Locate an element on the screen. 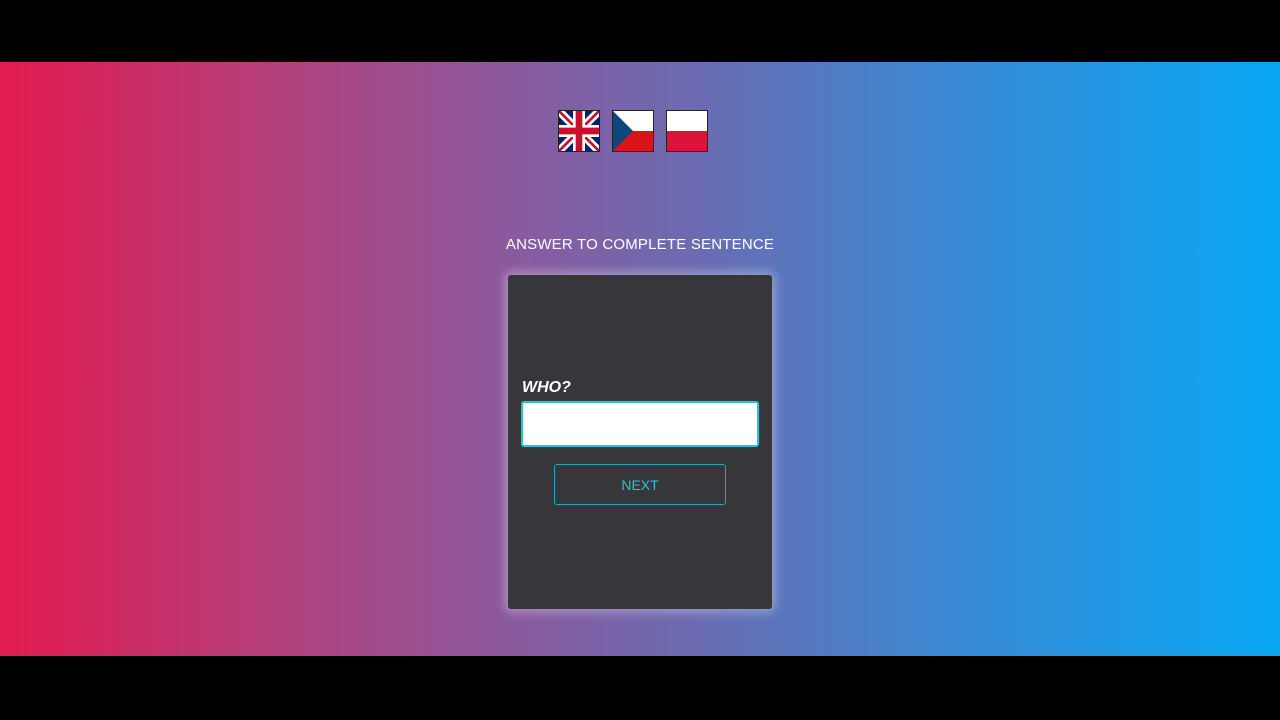 The image size is (1280, 720). letterbox-bottom is located at coordinates (640, 688).